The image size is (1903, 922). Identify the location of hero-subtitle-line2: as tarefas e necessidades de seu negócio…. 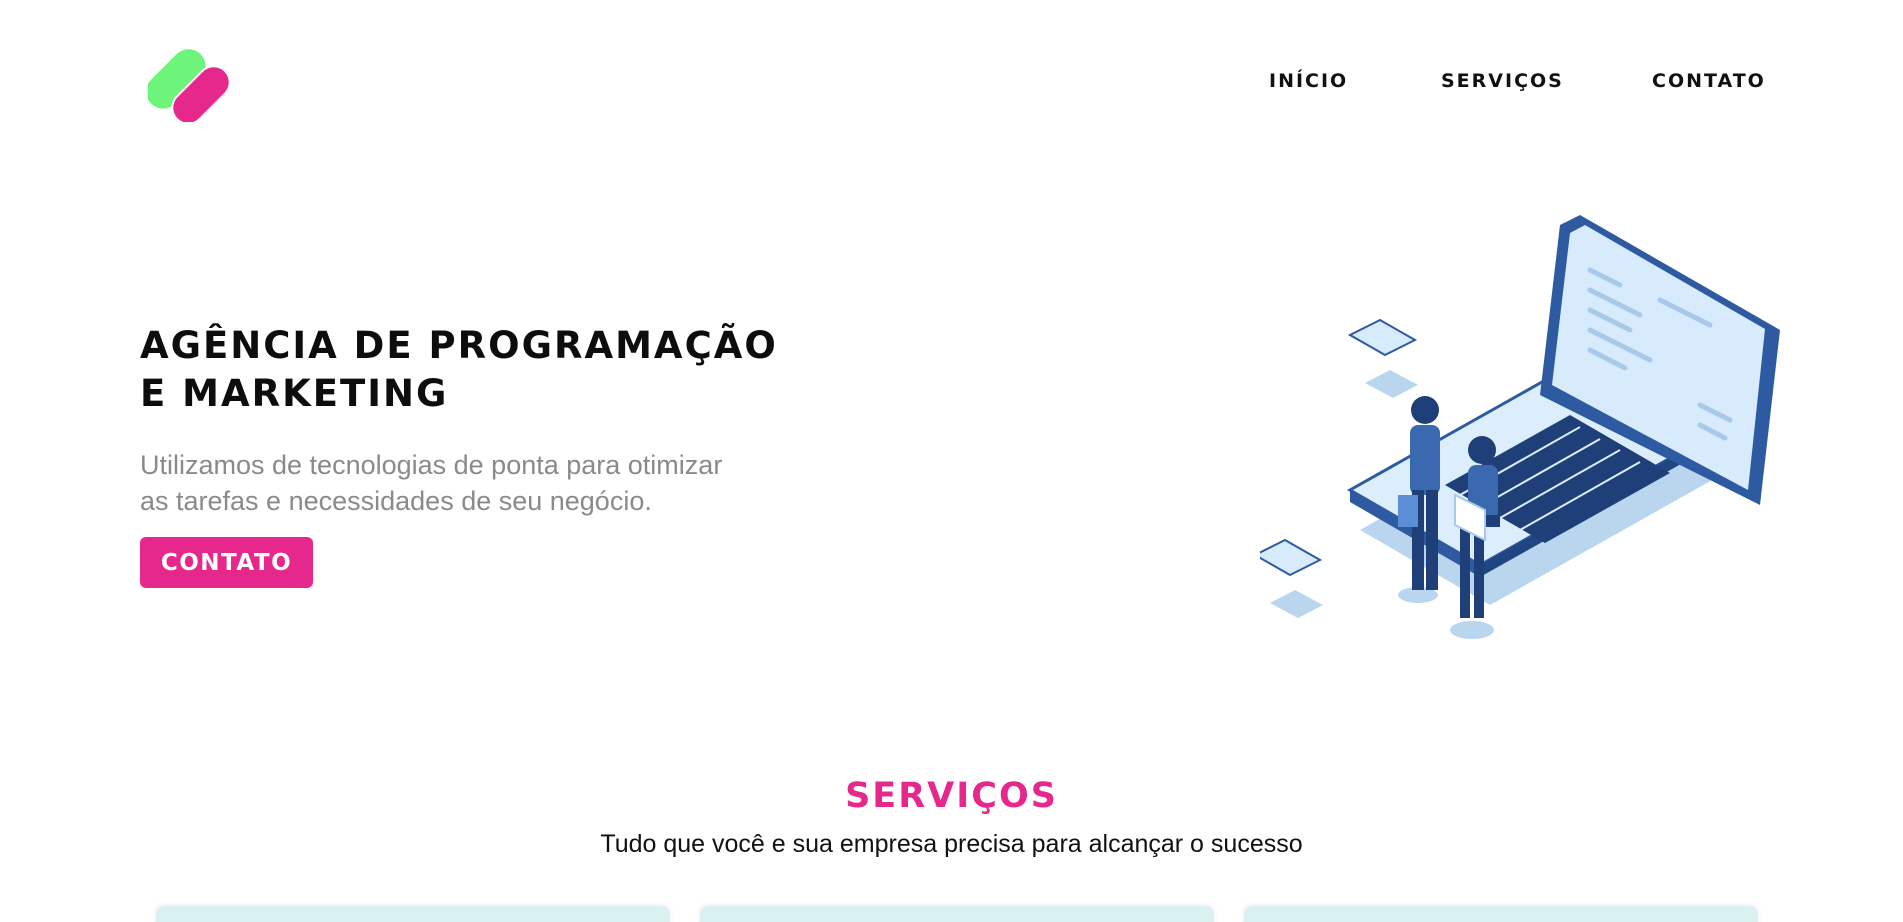
(396, 501).